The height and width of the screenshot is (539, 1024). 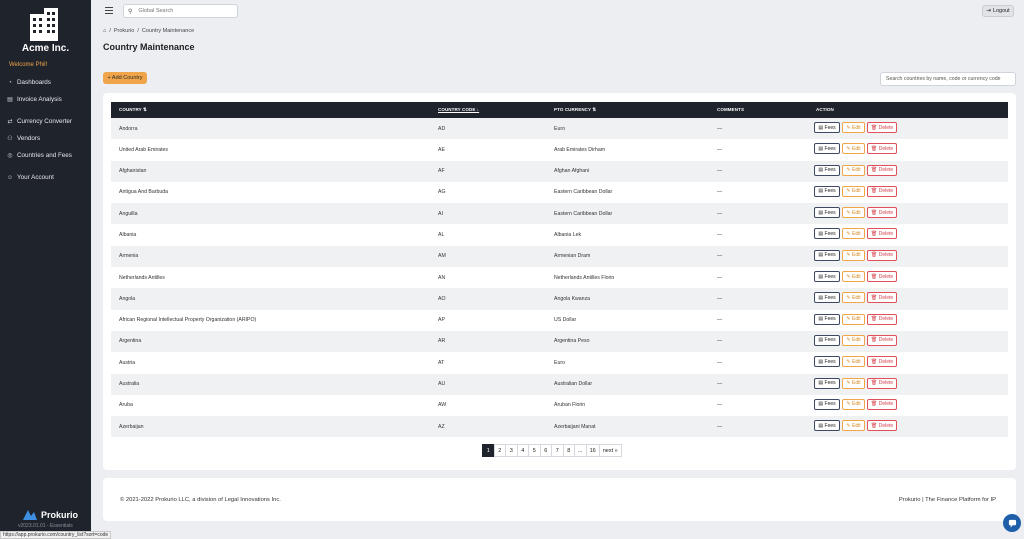 I want to click on pagination-page: 16, so click(x=592, y=450).